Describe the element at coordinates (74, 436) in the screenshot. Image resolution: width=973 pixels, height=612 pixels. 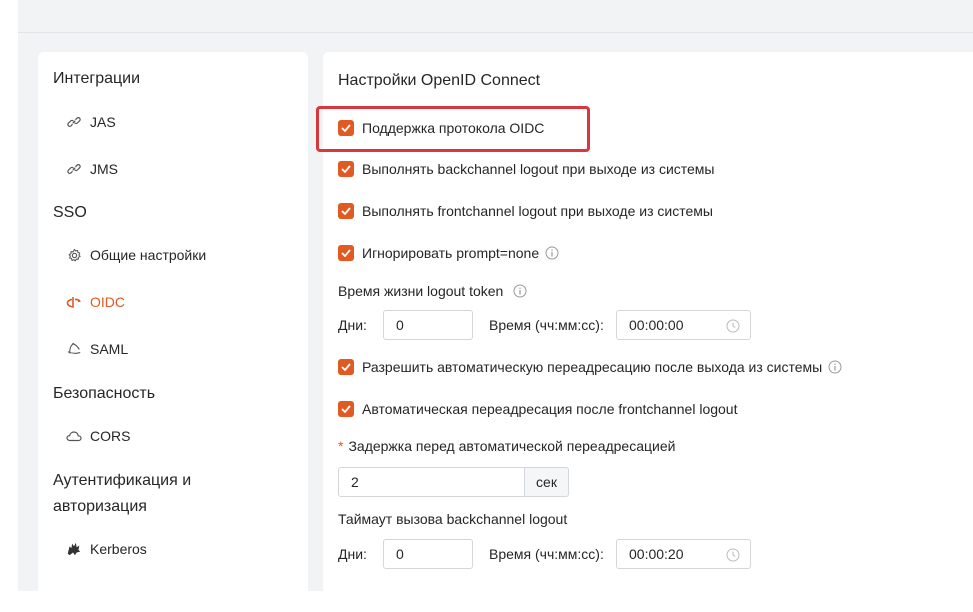
I see `cloud-icon` at that location.